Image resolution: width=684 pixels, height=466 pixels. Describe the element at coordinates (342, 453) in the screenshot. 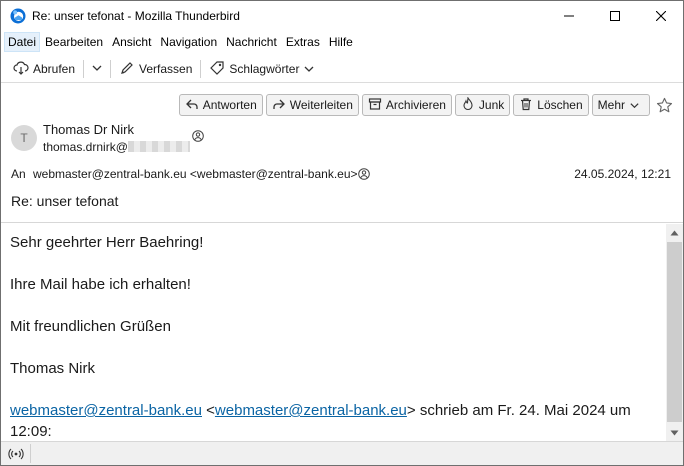

I see `status-bar` at that location.